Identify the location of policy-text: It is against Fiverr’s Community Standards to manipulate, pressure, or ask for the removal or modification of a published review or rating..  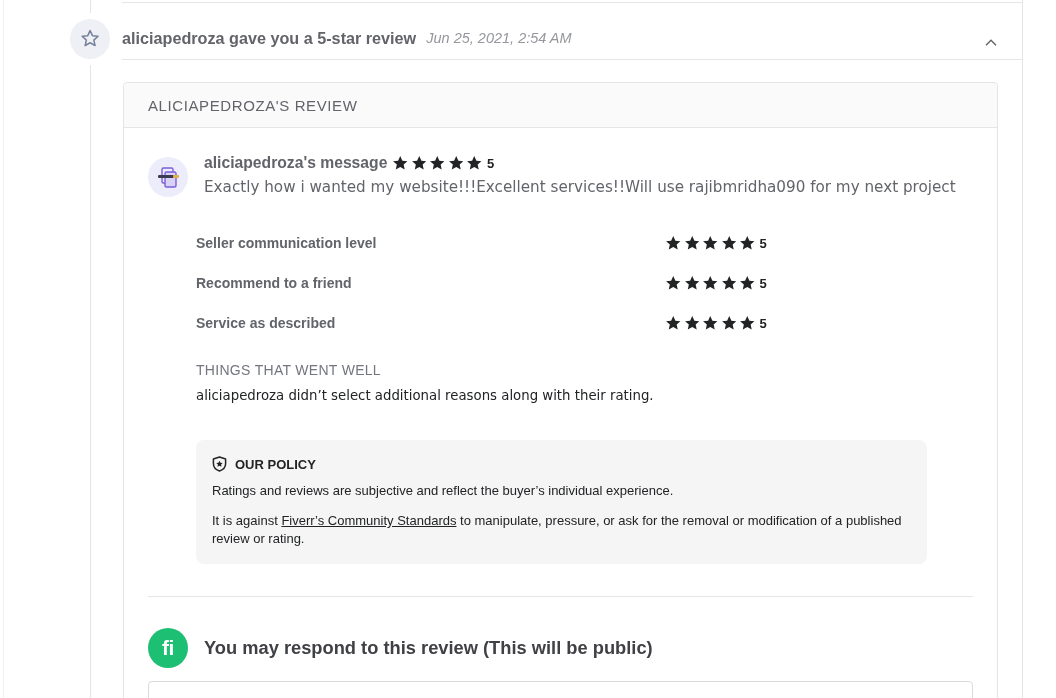
(557, 530).